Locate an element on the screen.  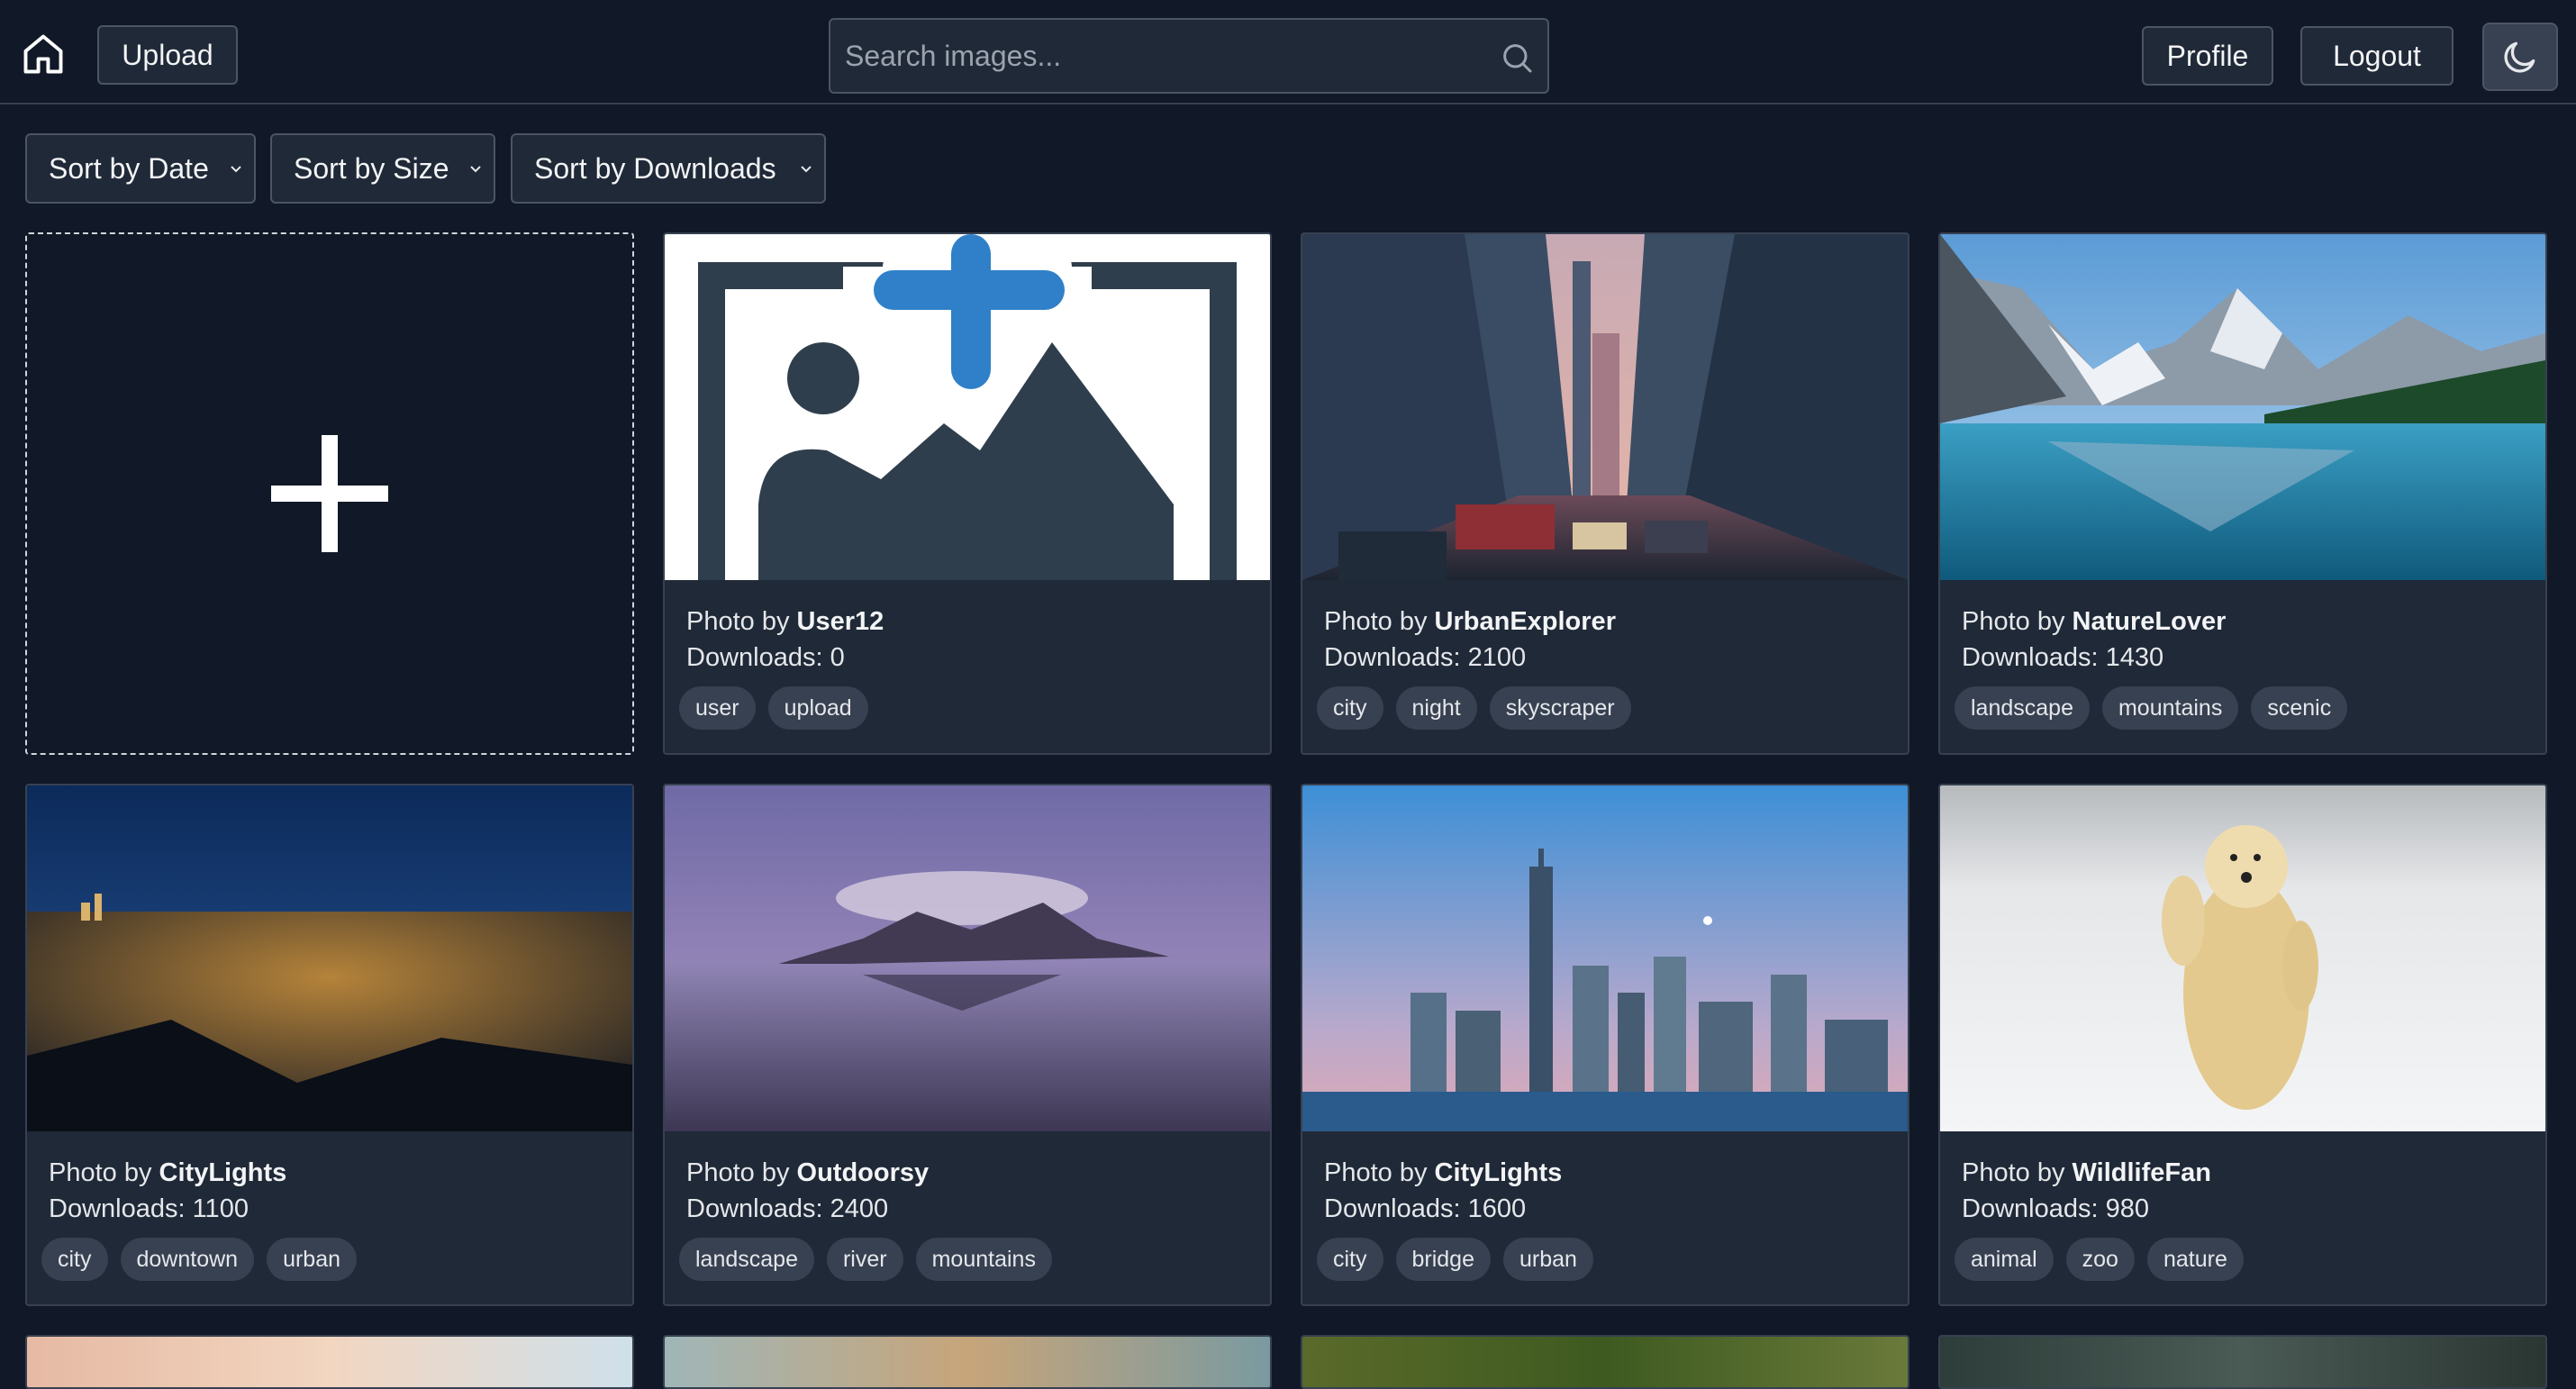
theme-toggle-button is located at coordinates (2520, 57).